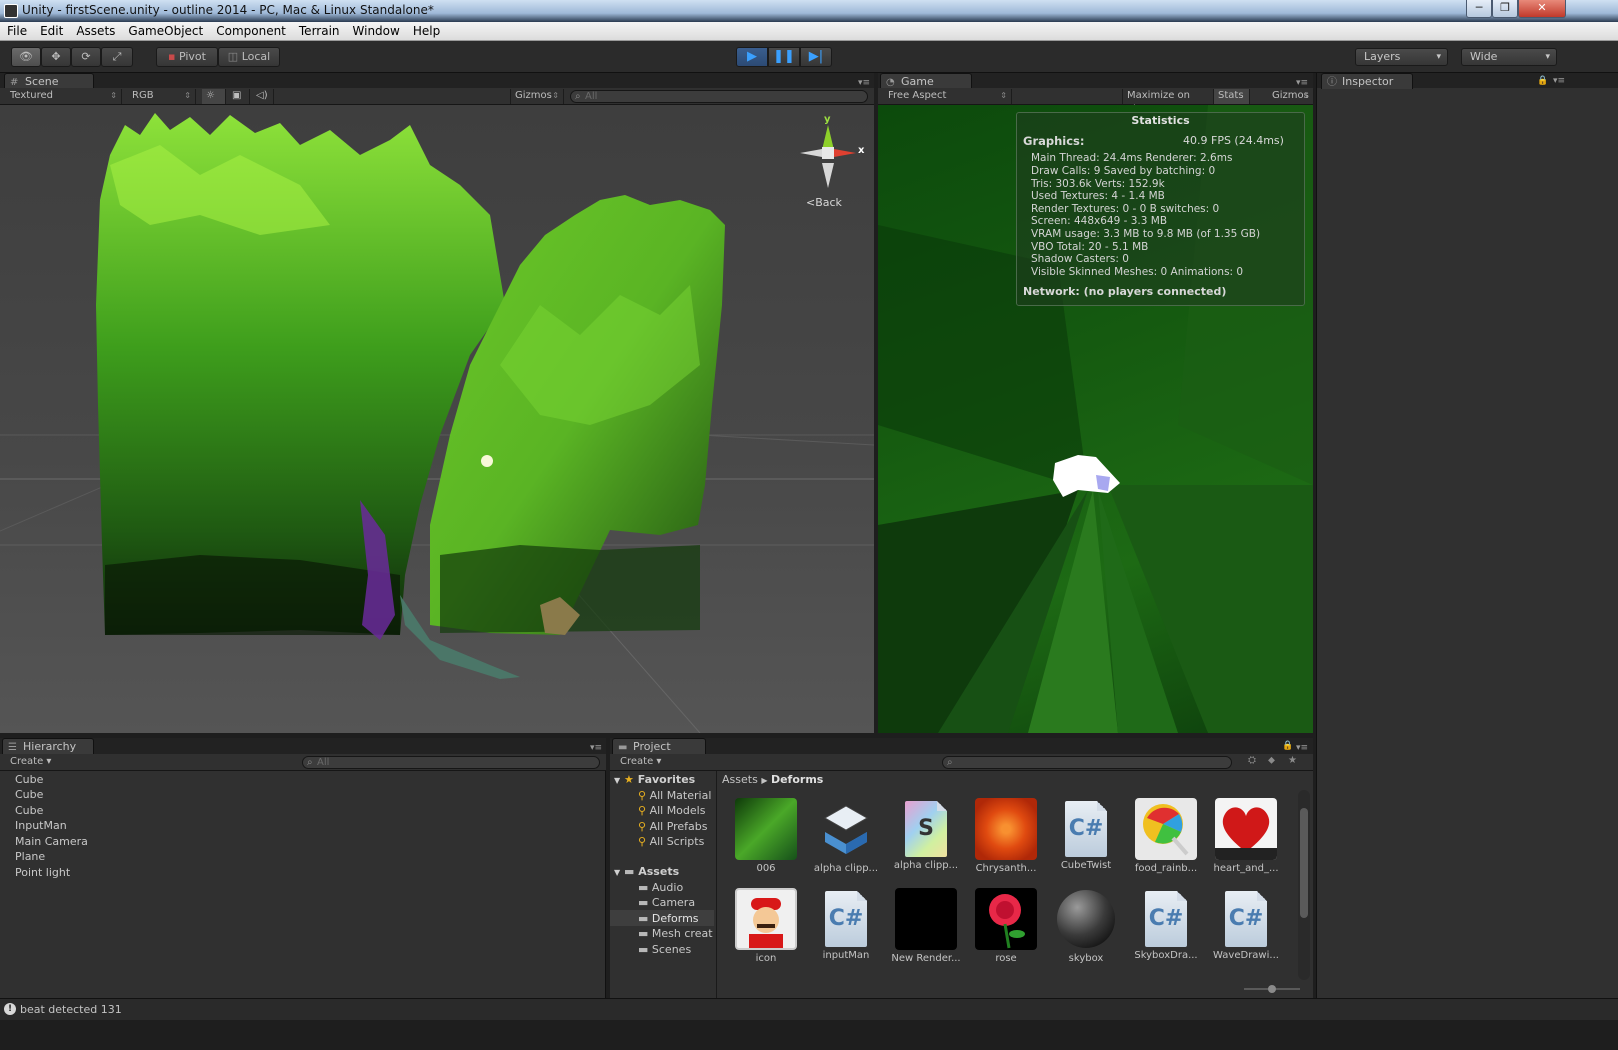 The width and height of the screenshot is (1618, 1050). What do you see at coordinates (263, 96) in the screenshot?
I see `scene-audio-toggle: ◁)` at bounding box center [263, 96].